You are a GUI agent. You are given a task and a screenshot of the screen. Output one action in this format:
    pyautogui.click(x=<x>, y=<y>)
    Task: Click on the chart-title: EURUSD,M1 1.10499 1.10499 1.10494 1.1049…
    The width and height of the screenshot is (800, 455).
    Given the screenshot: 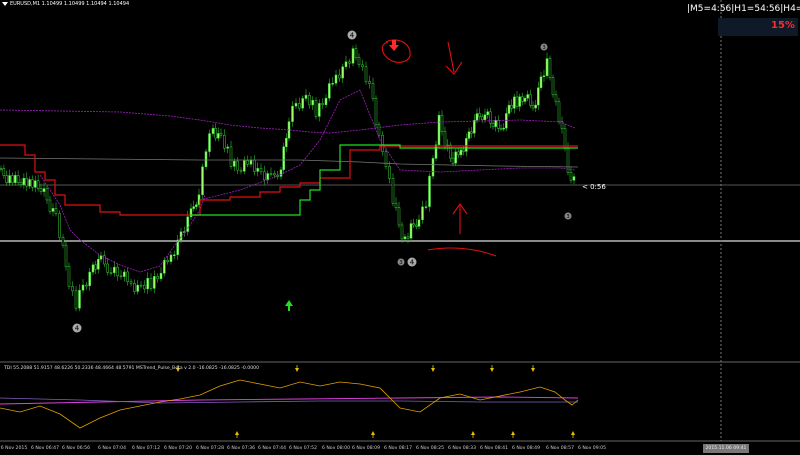 What is the action you would take?
    pyautogui.click(x=70, y=4)
    